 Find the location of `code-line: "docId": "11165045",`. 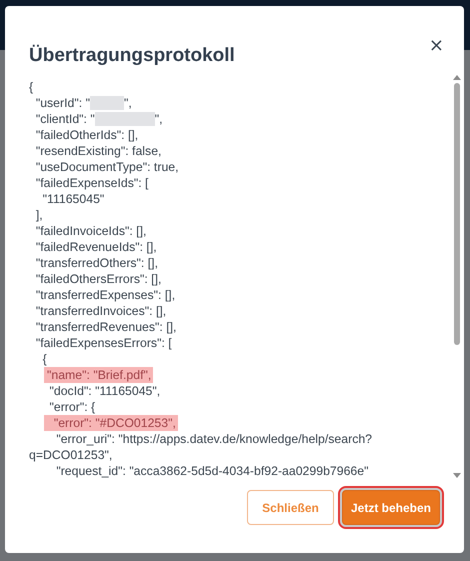

code-line: "docId": "11165045", is located at coordinates (104, 391).